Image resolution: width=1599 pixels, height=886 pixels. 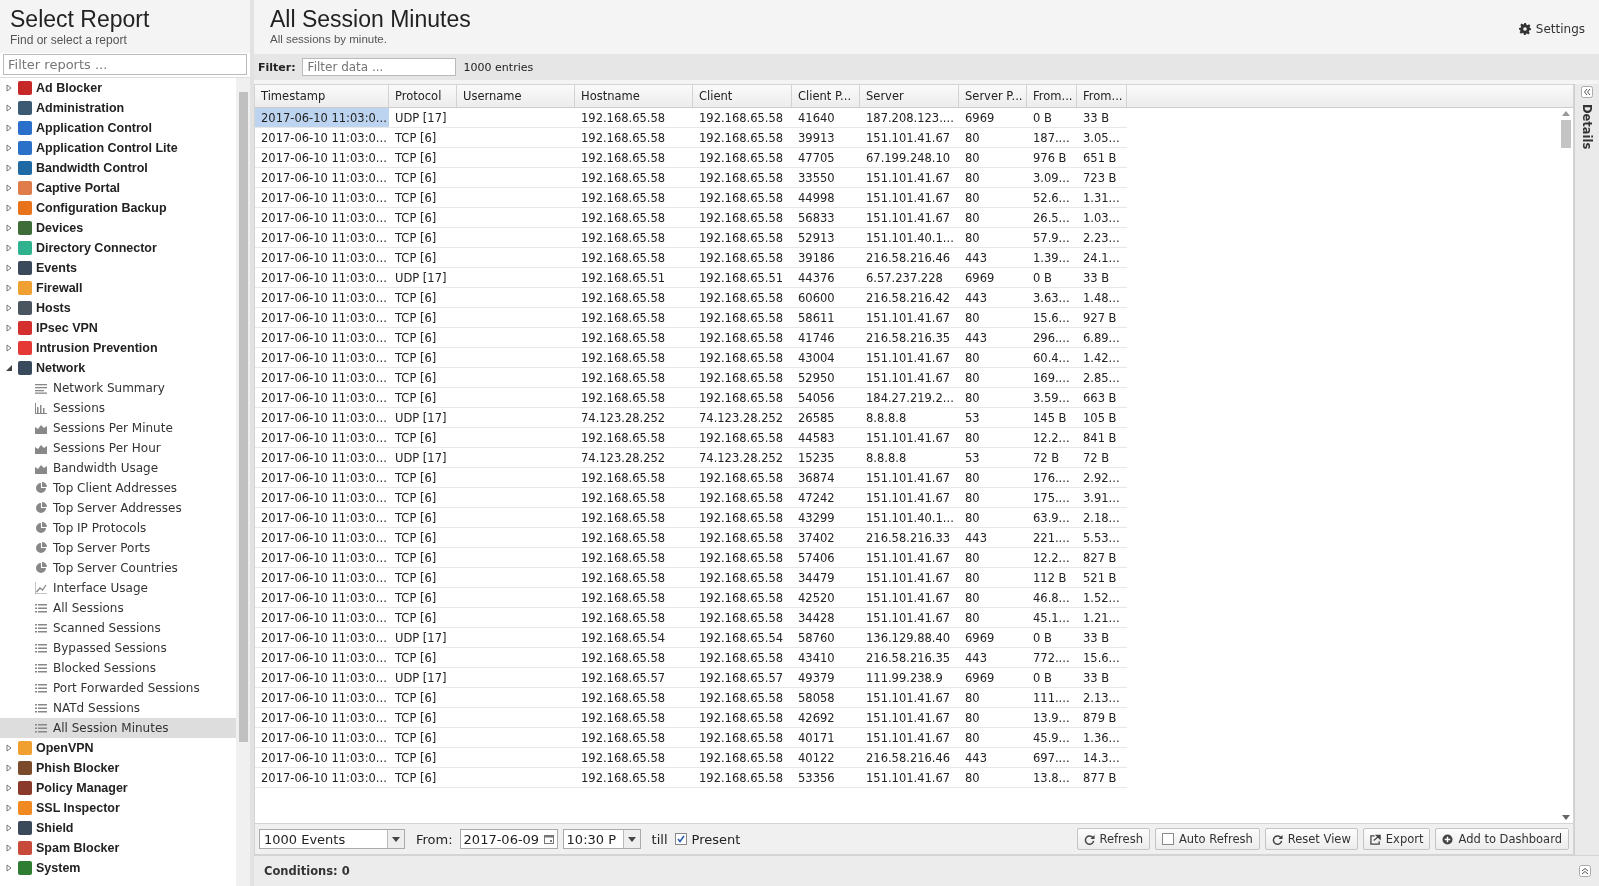 What do you see at coordinates (118, 648) in the screenshot?
I see `report-item: Bypassed Sessions` at bounding box center [118, 648].